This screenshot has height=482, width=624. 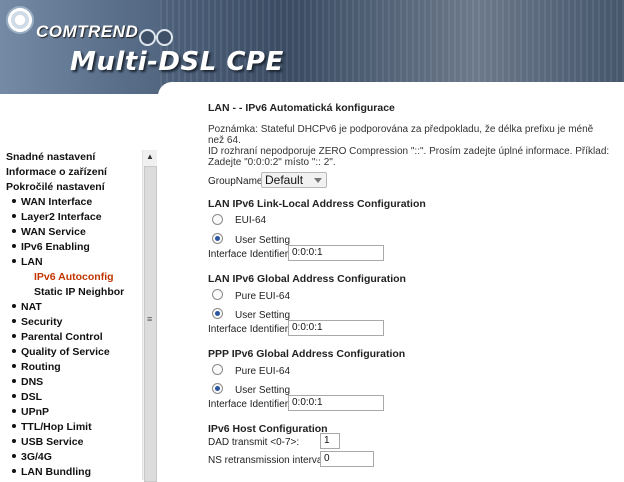 What do you see at coordinates (235, 181) in the screenshot?
I see `group-name-label: GroupName` at bounding box center [235, 181].